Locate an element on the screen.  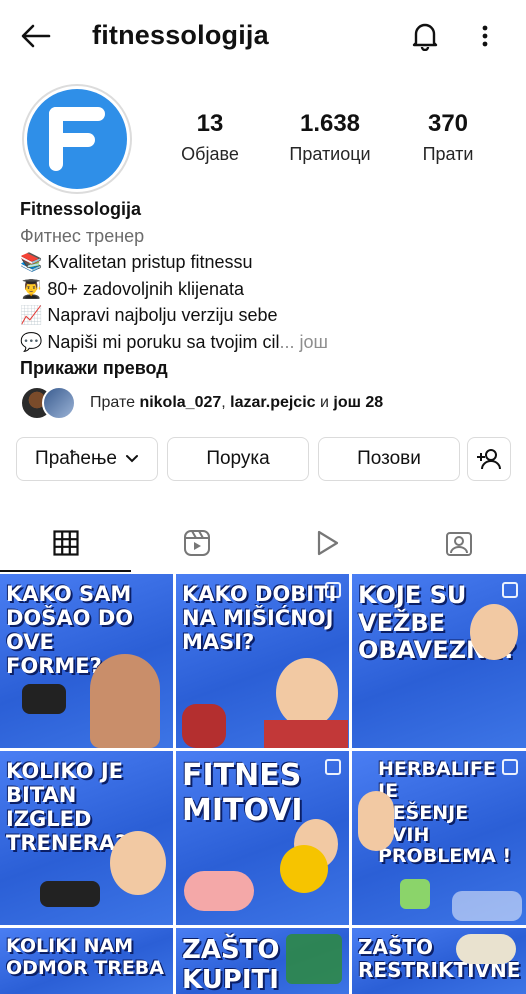
bio-line: 📈 Napravi najbolju verziju sebe is located at coordinates (149, 315).